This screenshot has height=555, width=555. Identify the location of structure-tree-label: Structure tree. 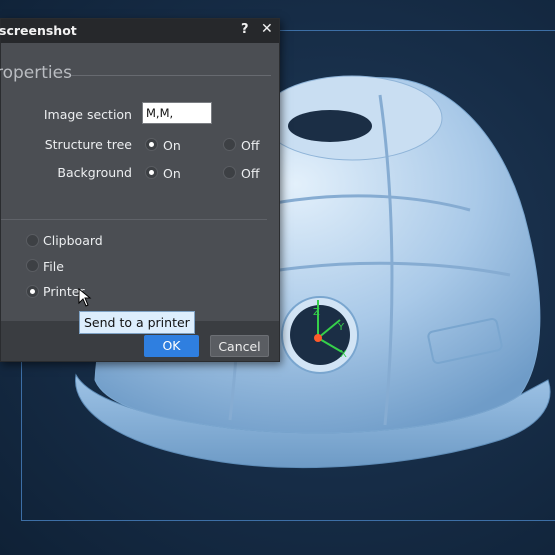
(88, 144).